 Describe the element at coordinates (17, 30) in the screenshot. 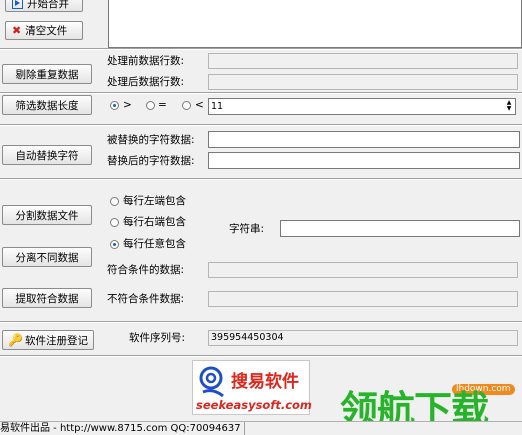

I see `delete-icon: ✖` at that location.